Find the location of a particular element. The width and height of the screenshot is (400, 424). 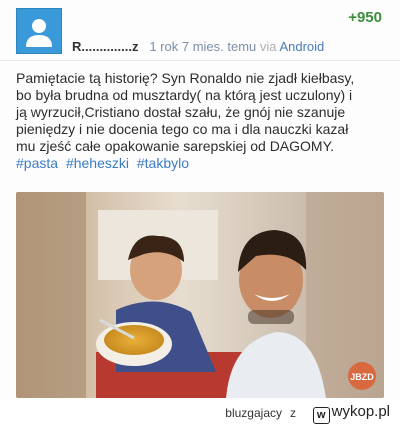

post-time: 1 rok 7 mies. temu is located at coordinates (202, 46).